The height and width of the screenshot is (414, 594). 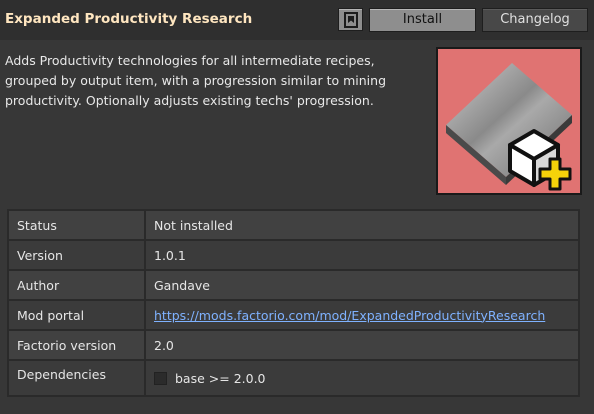 What do you see at coordinates (160, 378) in the screenshot?
I see `dependency-checkbox` at bounding box center [160, 378].